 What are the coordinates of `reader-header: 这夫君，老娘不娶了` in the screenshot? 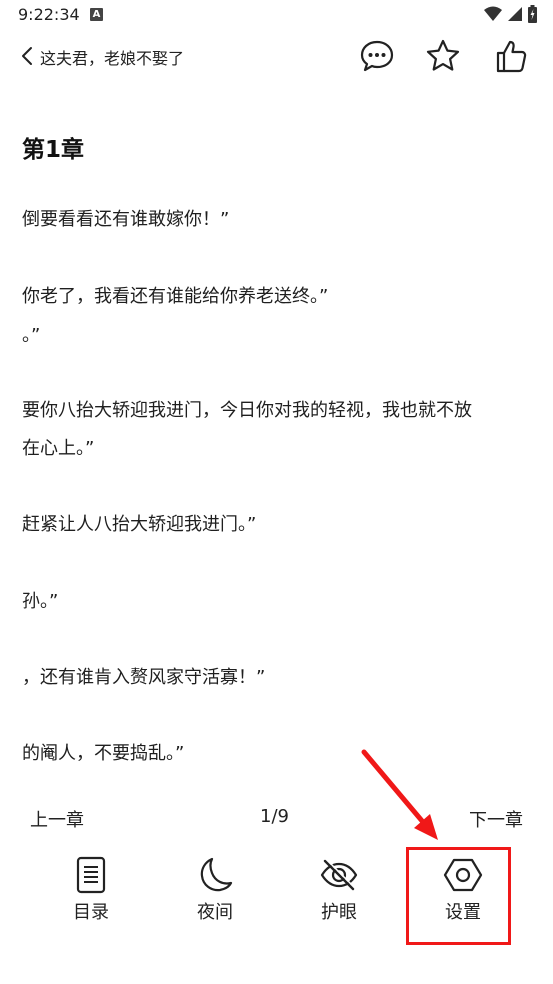 It's located at (276, 57).